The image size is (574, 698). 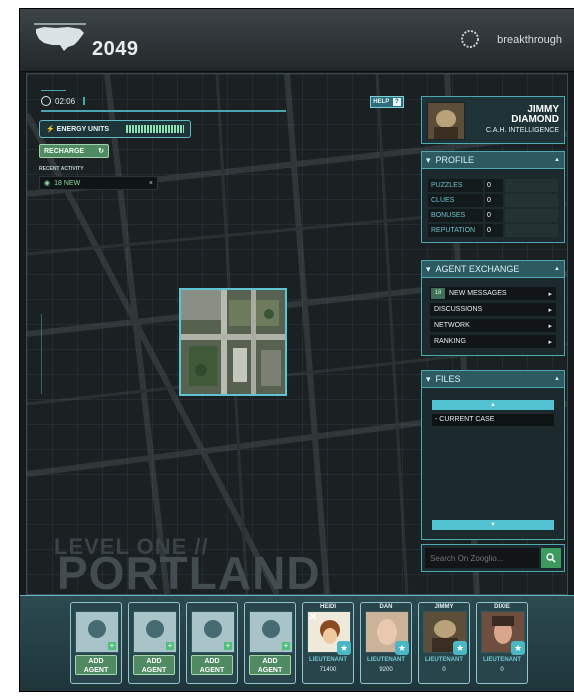 What do you see at coordinates (482, 558) in the screenshot?
I see `search-input` at bounding box center [482, 558].